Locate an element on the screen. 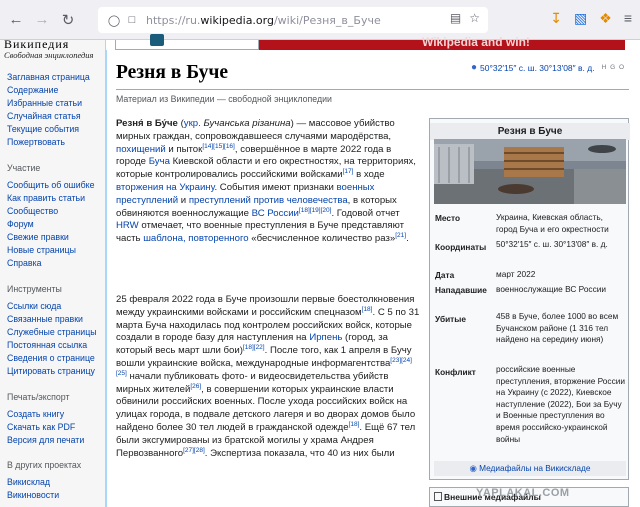 The image size is (640, 507). shield-icon: ◯ is located at coordinates (114, 20).